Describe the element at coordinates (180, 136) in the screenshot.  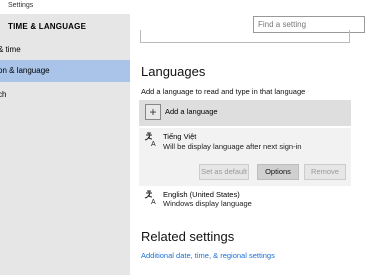
I see `language-name: Tiếng Việt` at that location.